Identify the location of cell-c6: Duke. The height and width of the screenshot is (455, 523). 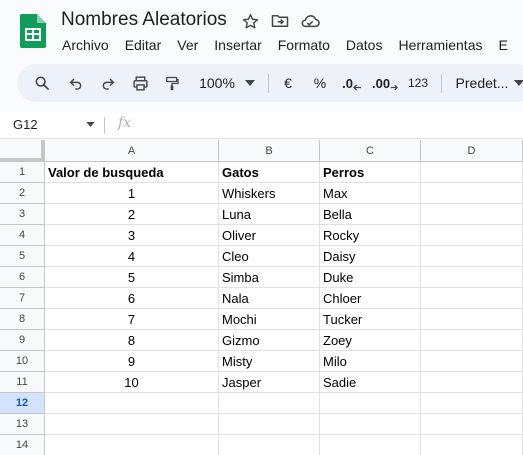
(370, 277).